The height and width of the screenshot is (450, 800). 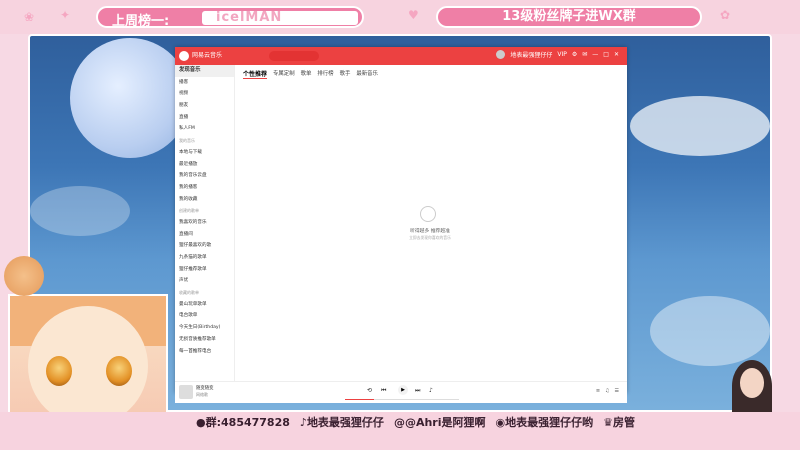 I want to click on sidebar-item: 九条猫的歌单, so click(x=204, y=258).